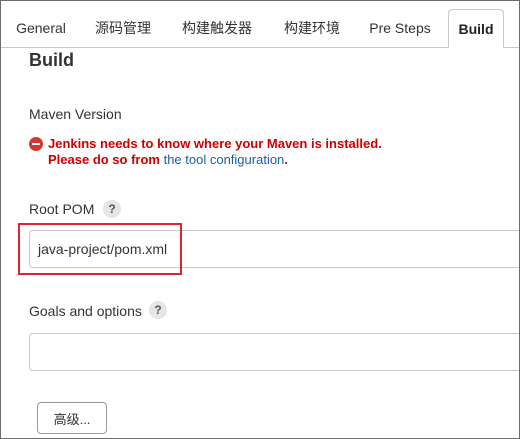 The height and width of the screenshot is (439, 520). I want to click on tab-build-environment: 构建环境, so click(312, 28).